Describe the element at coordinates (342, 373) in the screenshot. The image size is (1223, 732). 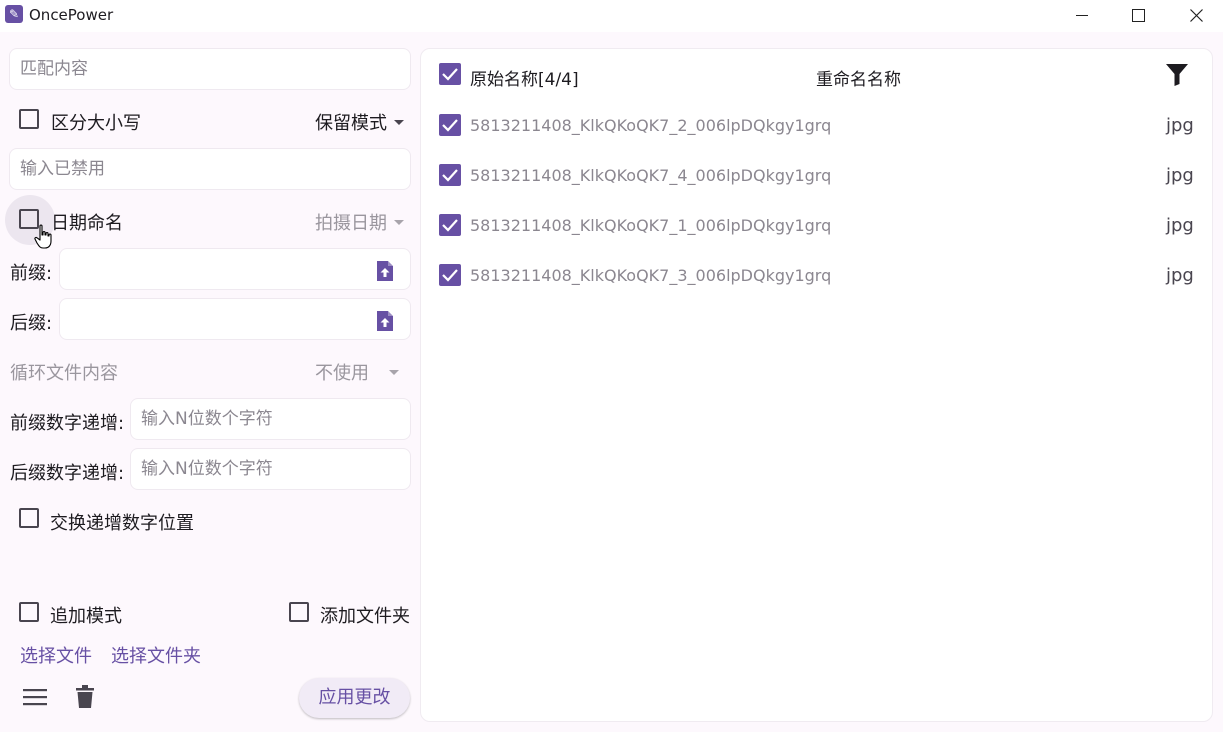
I see `loop-file-value: 不使用` at that location.